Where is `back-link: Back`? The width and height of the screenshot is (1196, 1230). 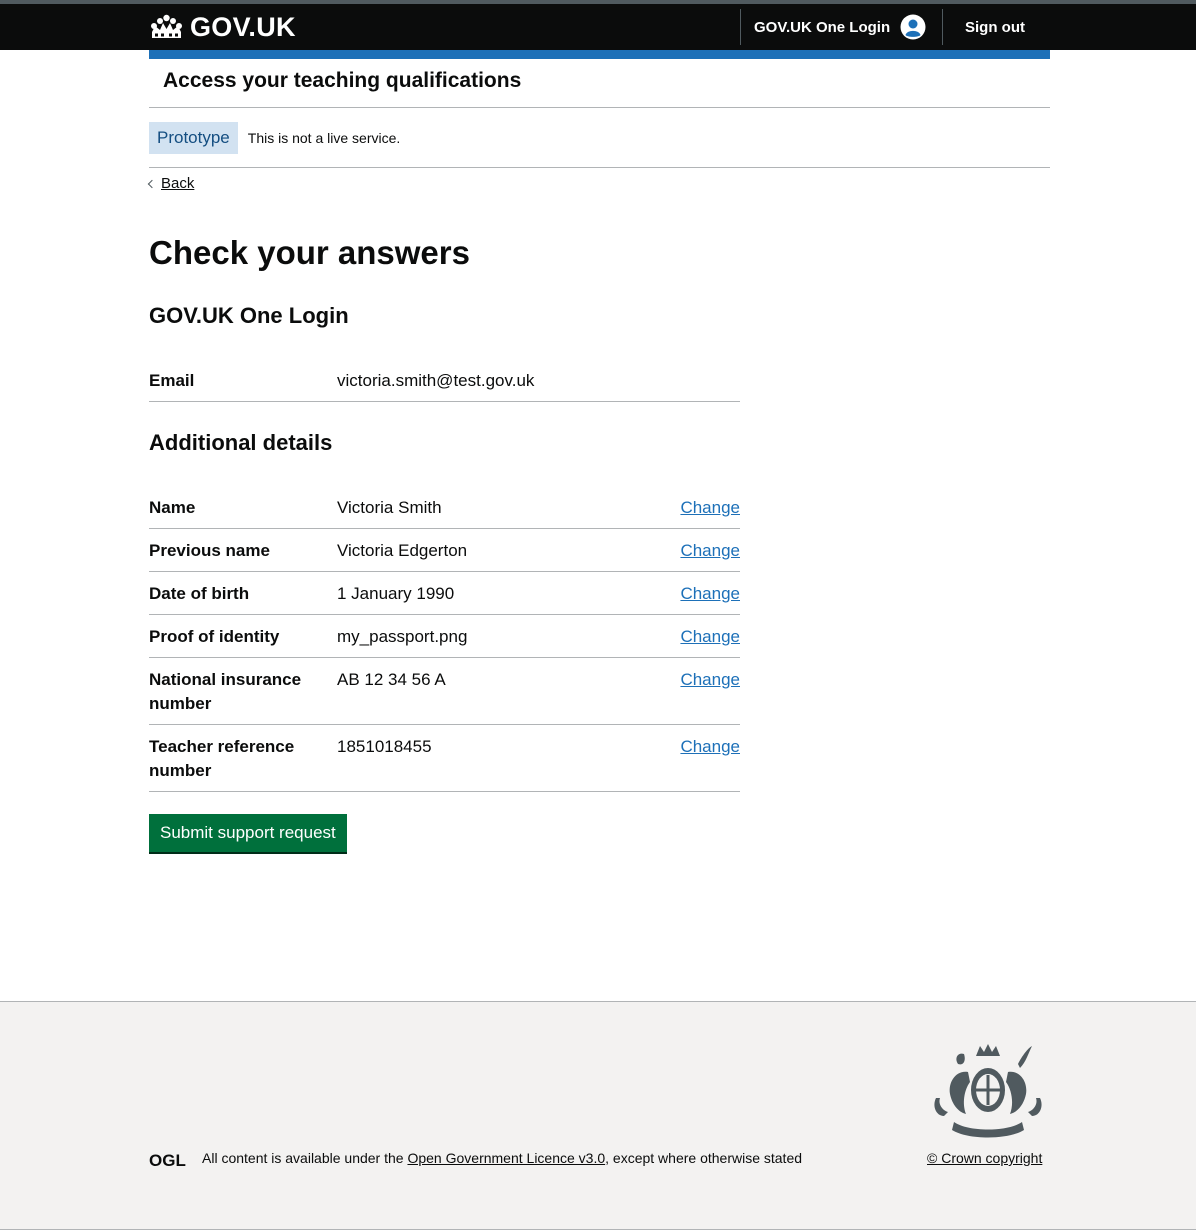
back-link: Back is located at coordinates (171, 183).